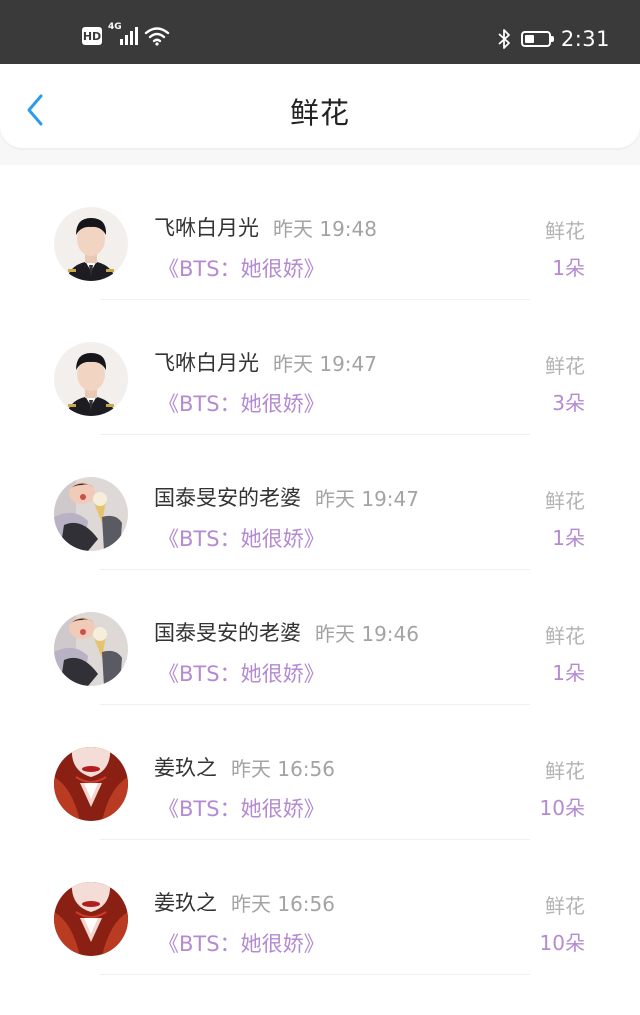 Image resolution: width=640 pixels, height=1015 pixels. What do you see at coordinates (568, 403) in the screenshot?
I see `gift-count: 3朵` at bounding box center [568, 403].